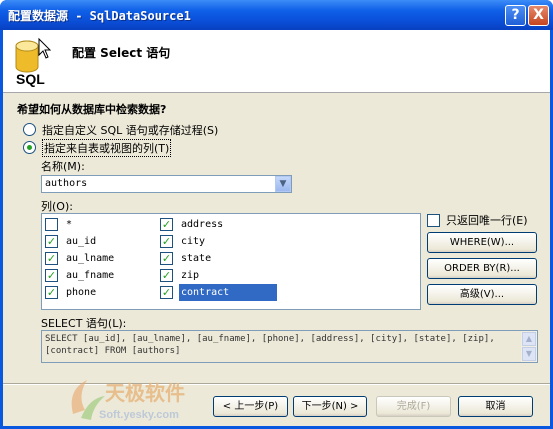 The image size is (553, 429). I want to click on column-item: ✓ au_lname, so click(80, 258).